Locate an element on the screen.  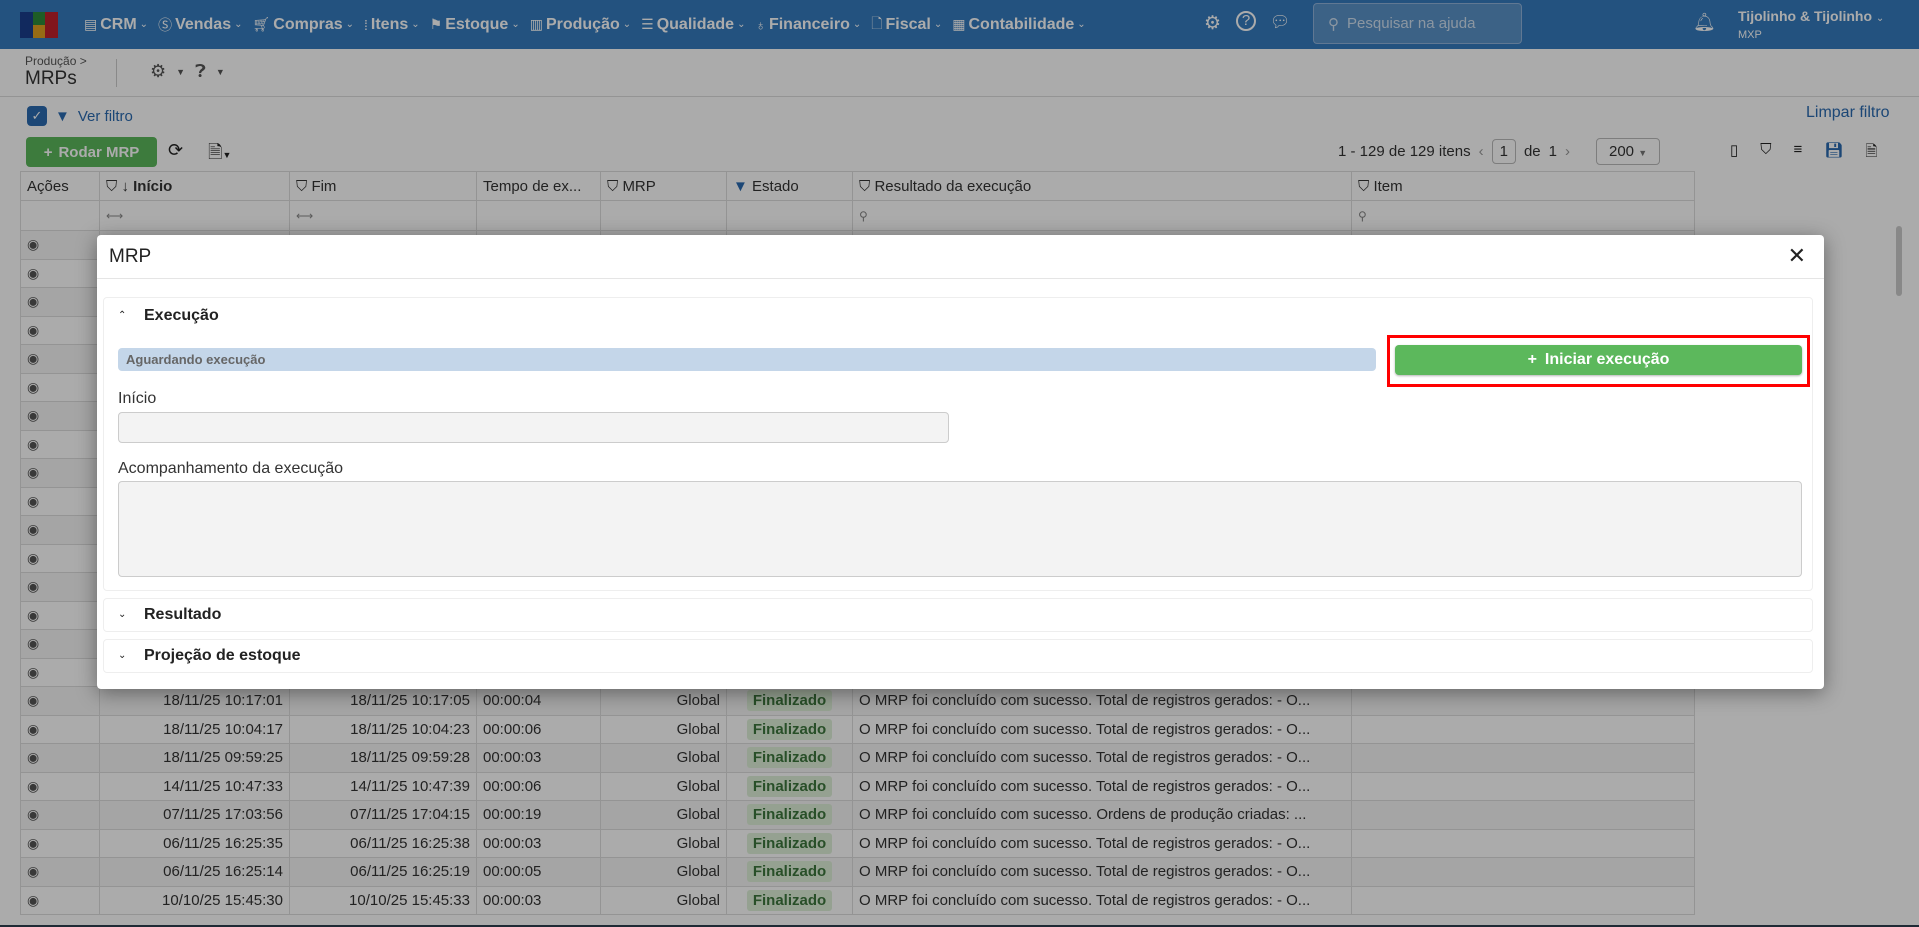
plus-icon: + is located at coordinates (1532, 359).